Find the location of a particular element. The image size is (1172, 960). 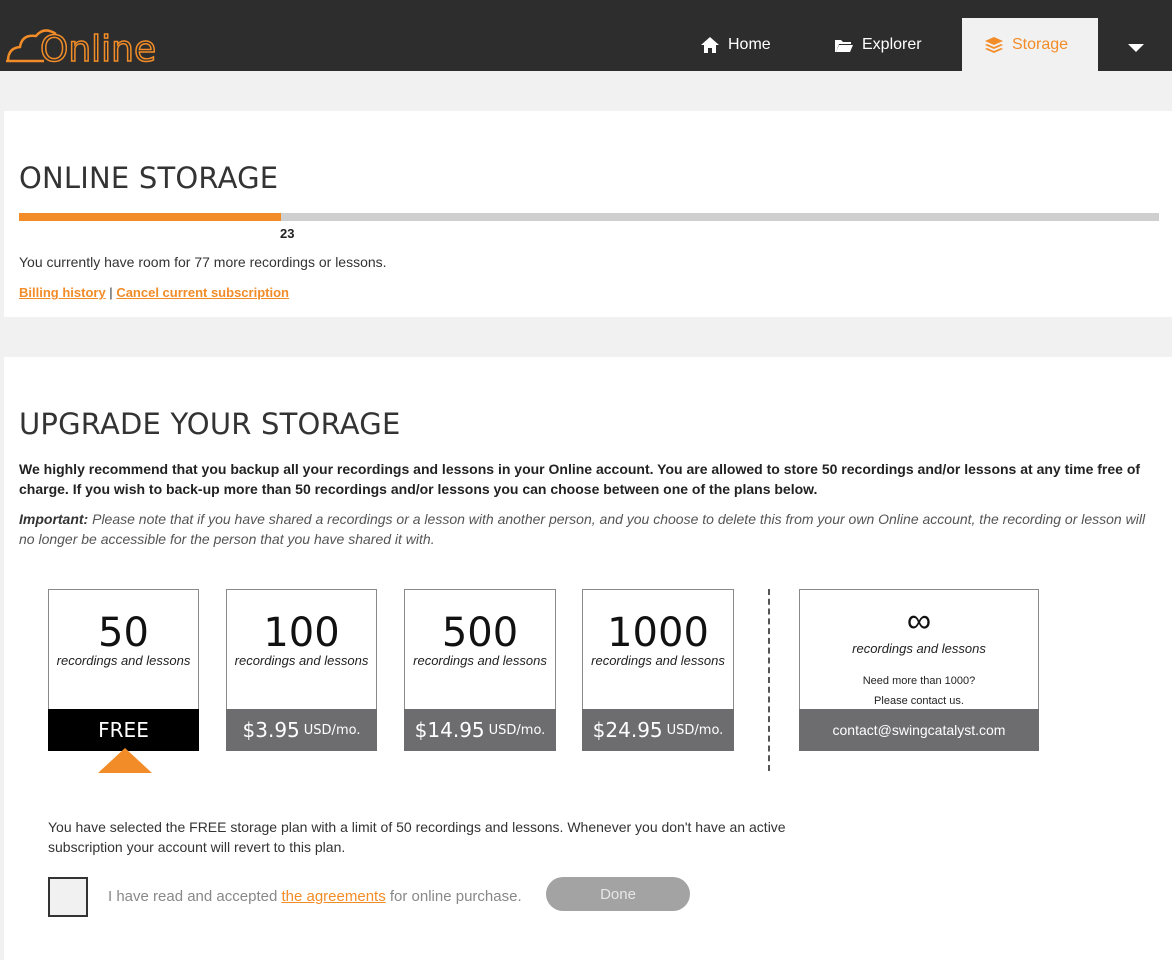

plan-price: FREE is located at coordinates (123, 730).